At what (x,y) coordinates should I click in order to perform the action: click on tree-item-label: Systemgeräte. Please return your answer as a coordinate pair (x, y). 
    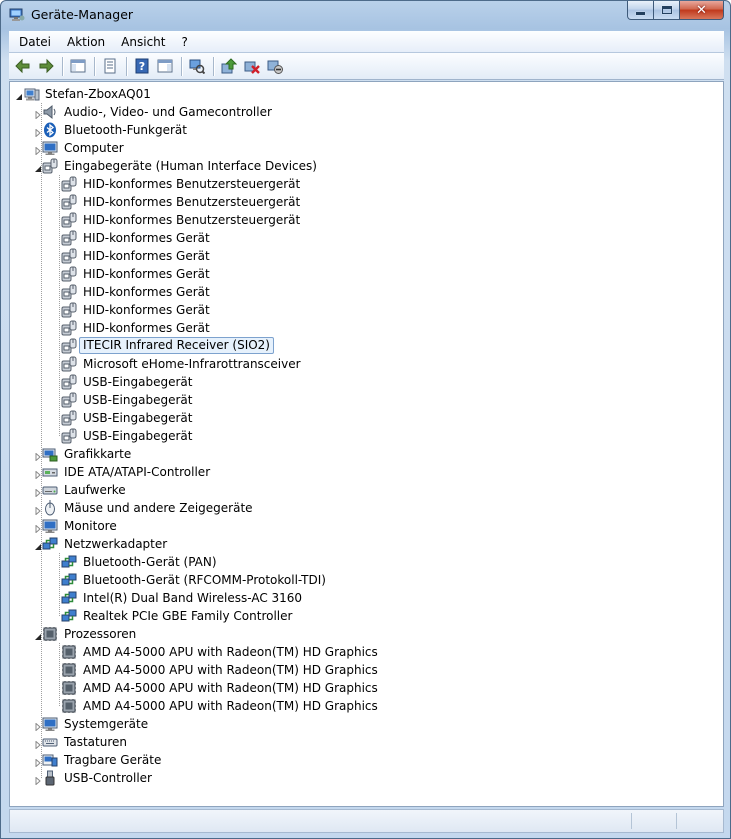
    Looking at the image, I should click on (106, 724).